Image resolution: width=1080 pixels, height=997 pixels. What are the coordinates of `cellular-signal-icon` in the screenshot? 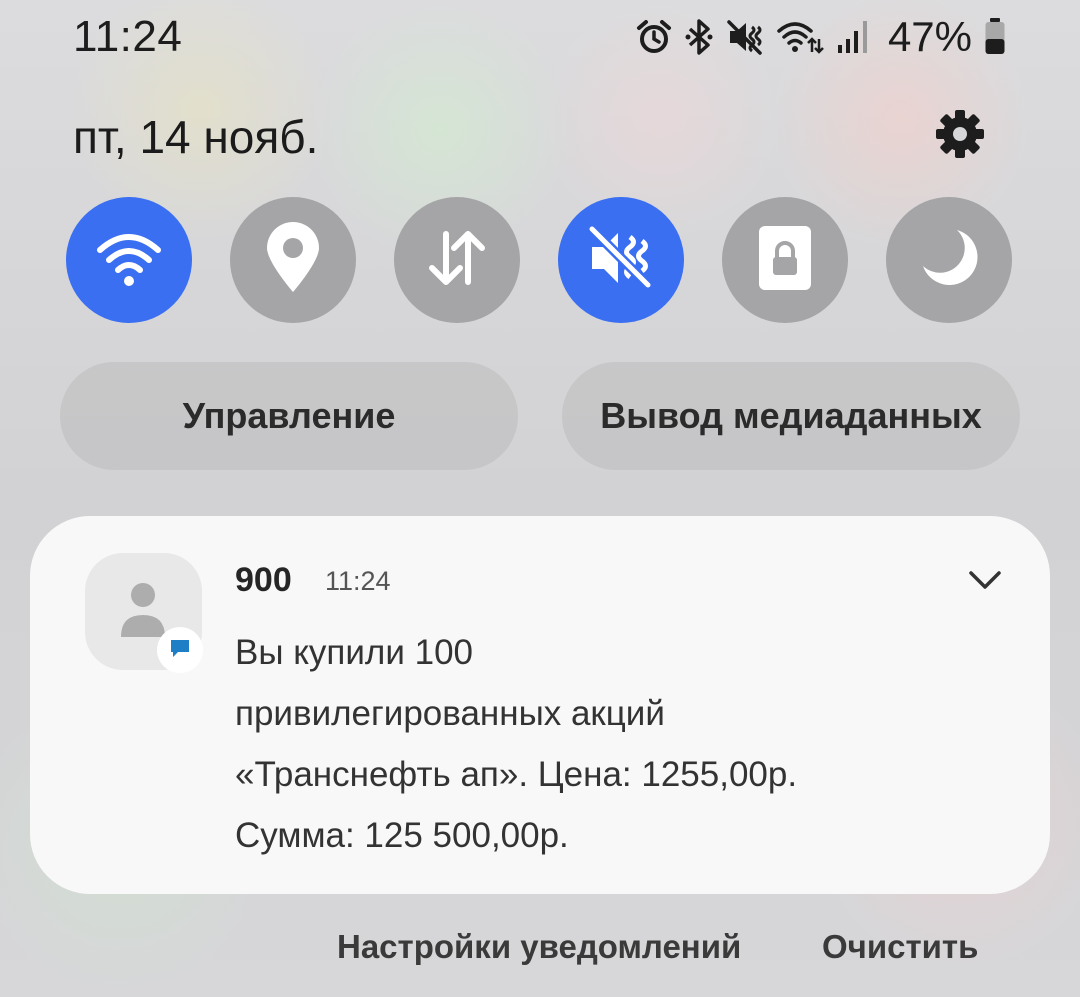 It's located at (854, 37).